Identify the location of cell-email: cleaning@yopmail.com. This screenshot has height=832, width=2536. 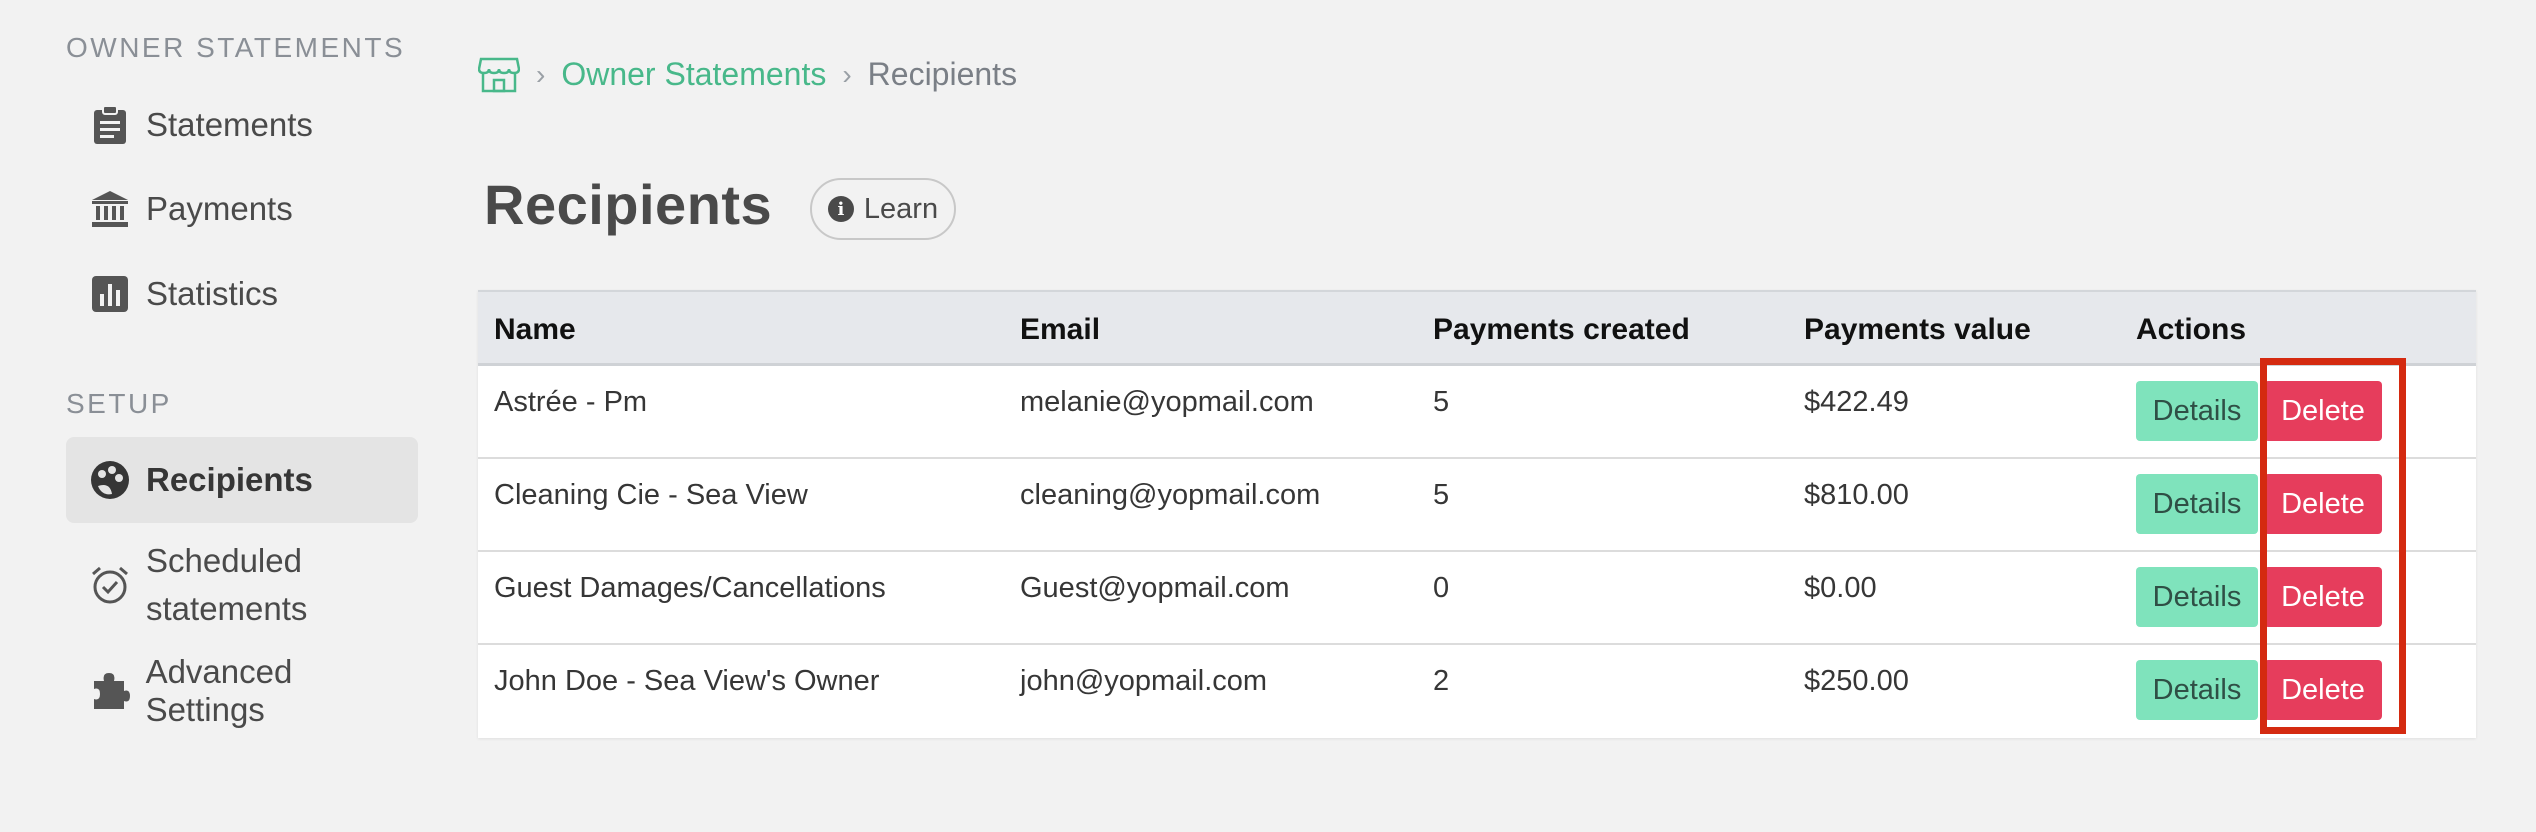
(1170, 495).